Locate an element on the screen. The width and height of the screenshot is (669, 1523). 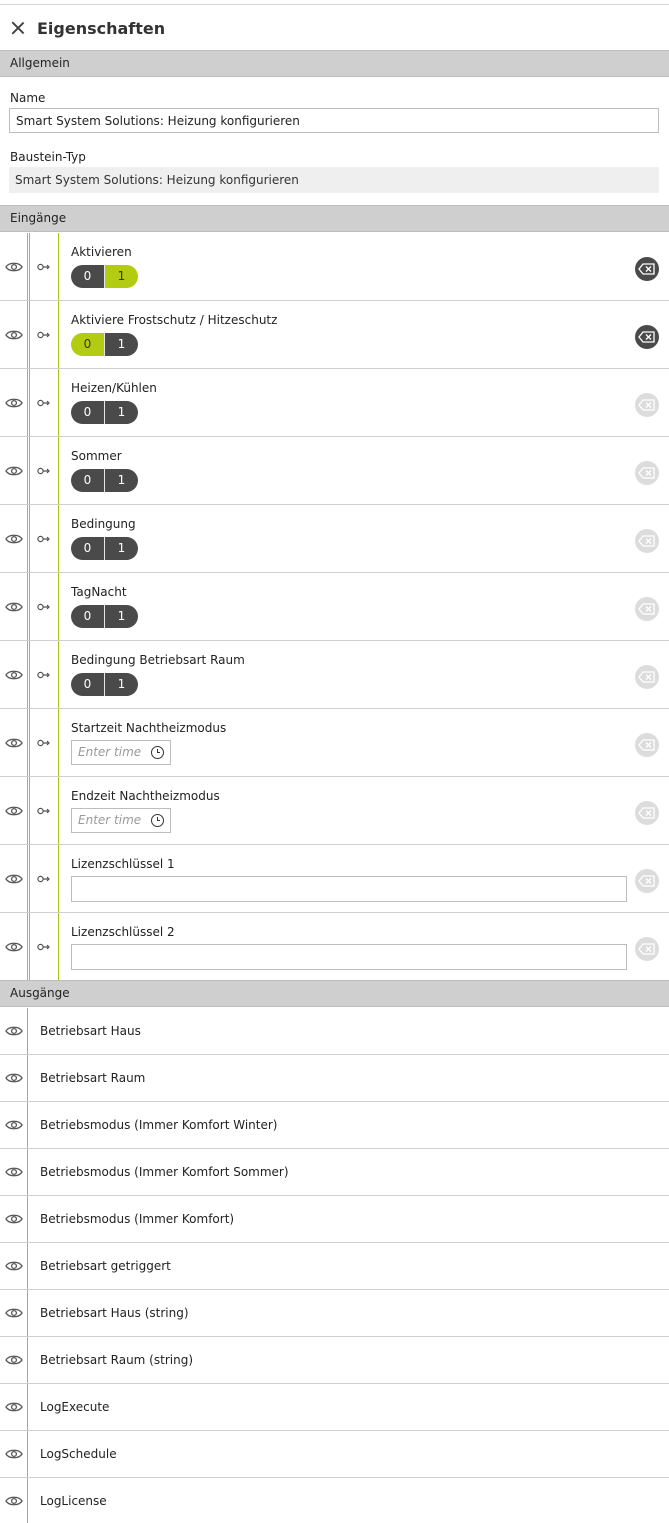
input-row: Bedingung 0 1 is located at coordinates (334, 539).